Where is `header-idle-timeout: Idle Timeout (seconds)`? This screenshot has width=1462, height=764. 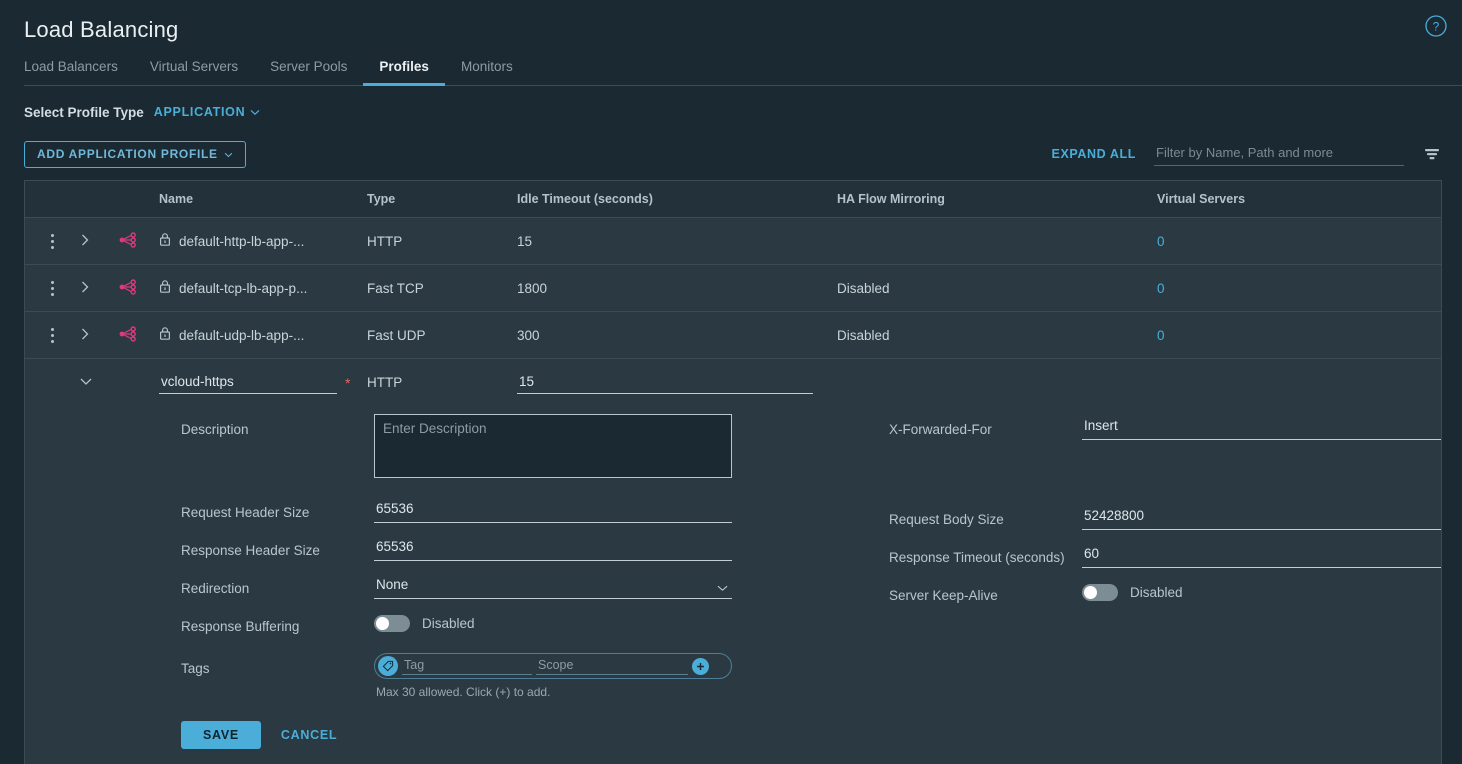 header-idle-timeout: Idle Timeout (seconds) is located at coordinates (665, 199).